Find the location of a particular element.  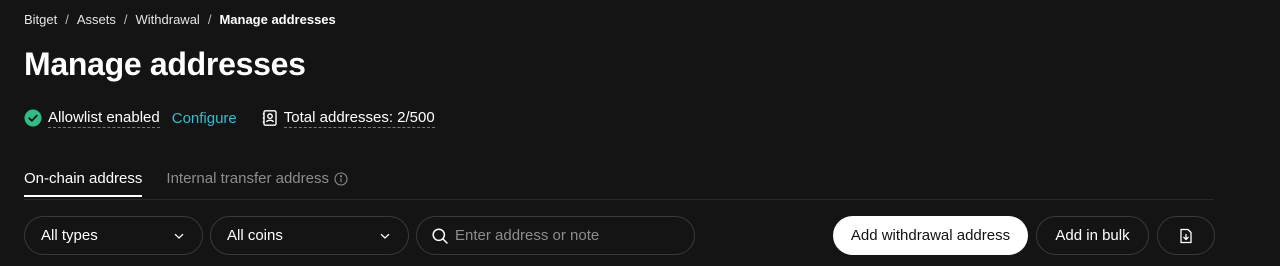

tab-label: Internal transfer address is located at coordinates (247, 178).